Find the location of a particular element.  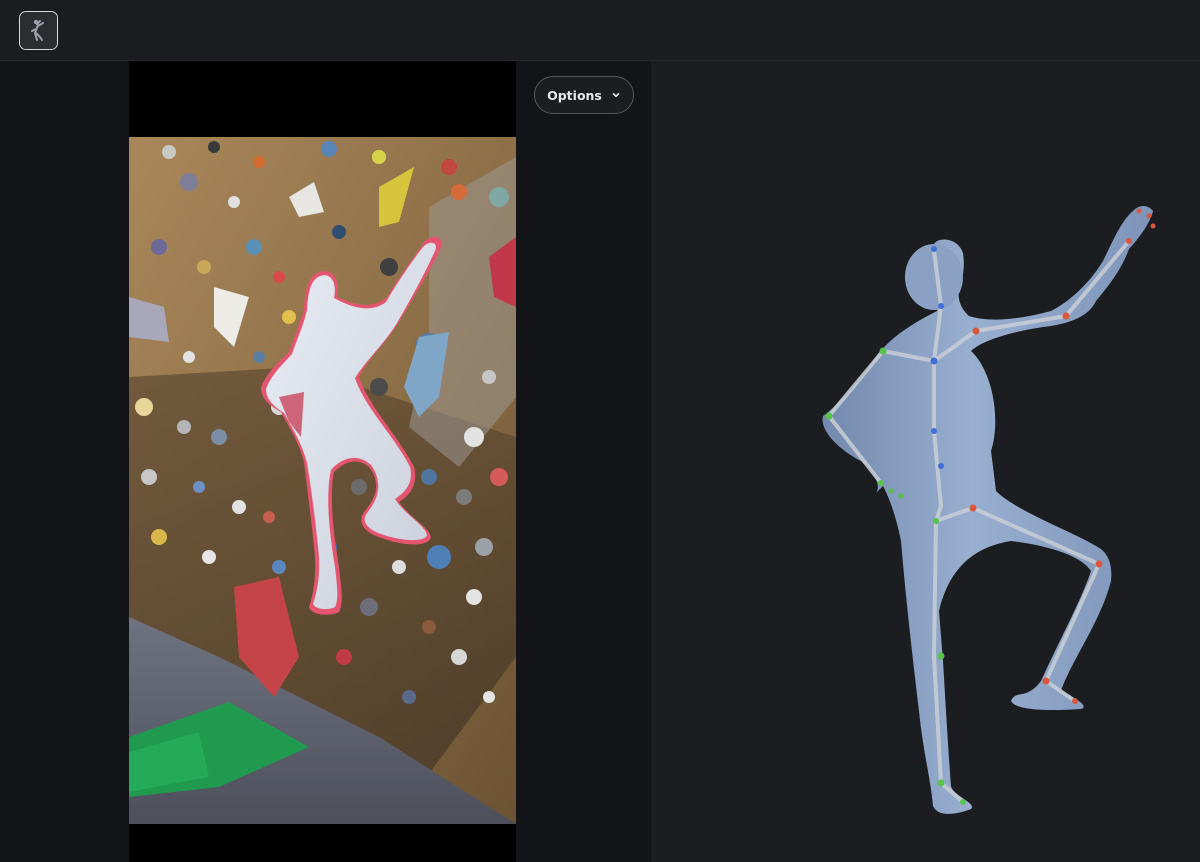

options-button: Options is located at coordinates (584, 95).